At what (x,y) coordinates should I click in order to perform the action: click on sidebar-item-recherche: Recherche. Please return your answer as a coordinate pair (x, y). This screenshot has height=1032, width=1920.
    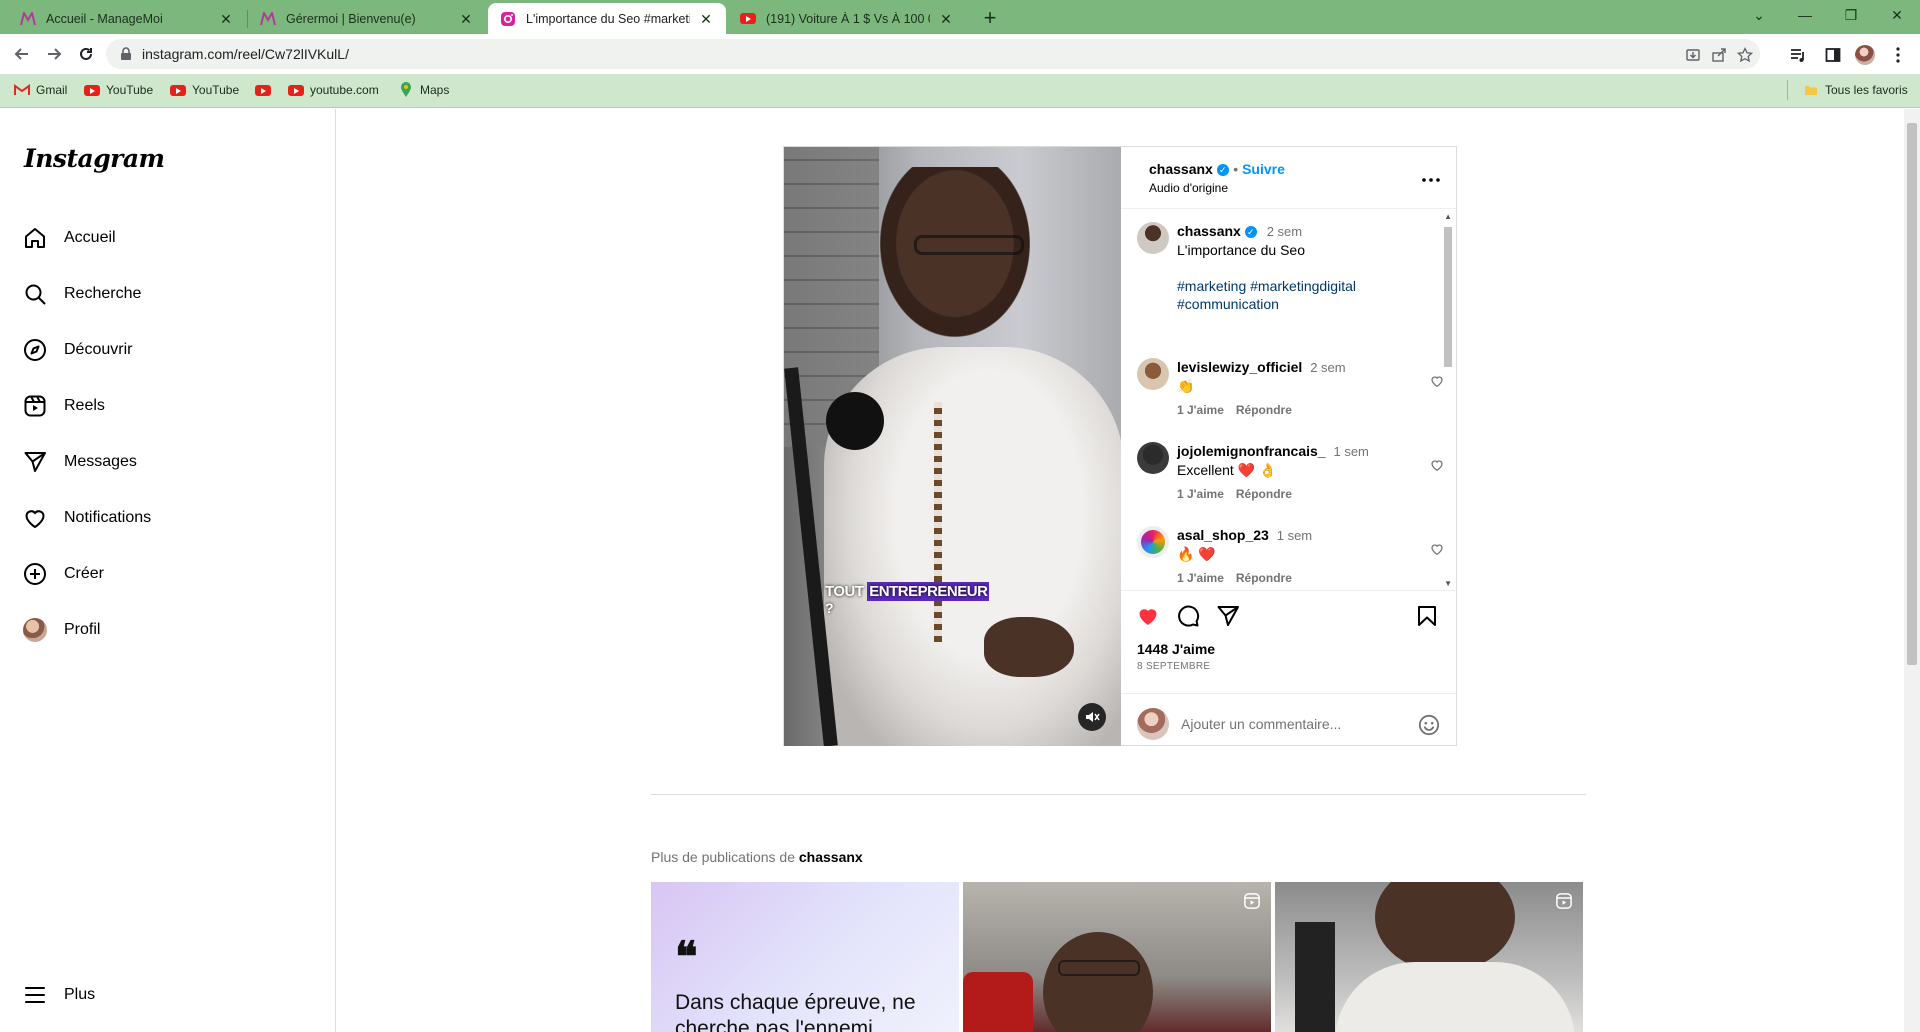
    Looking at the image, I should click on (81, 294).